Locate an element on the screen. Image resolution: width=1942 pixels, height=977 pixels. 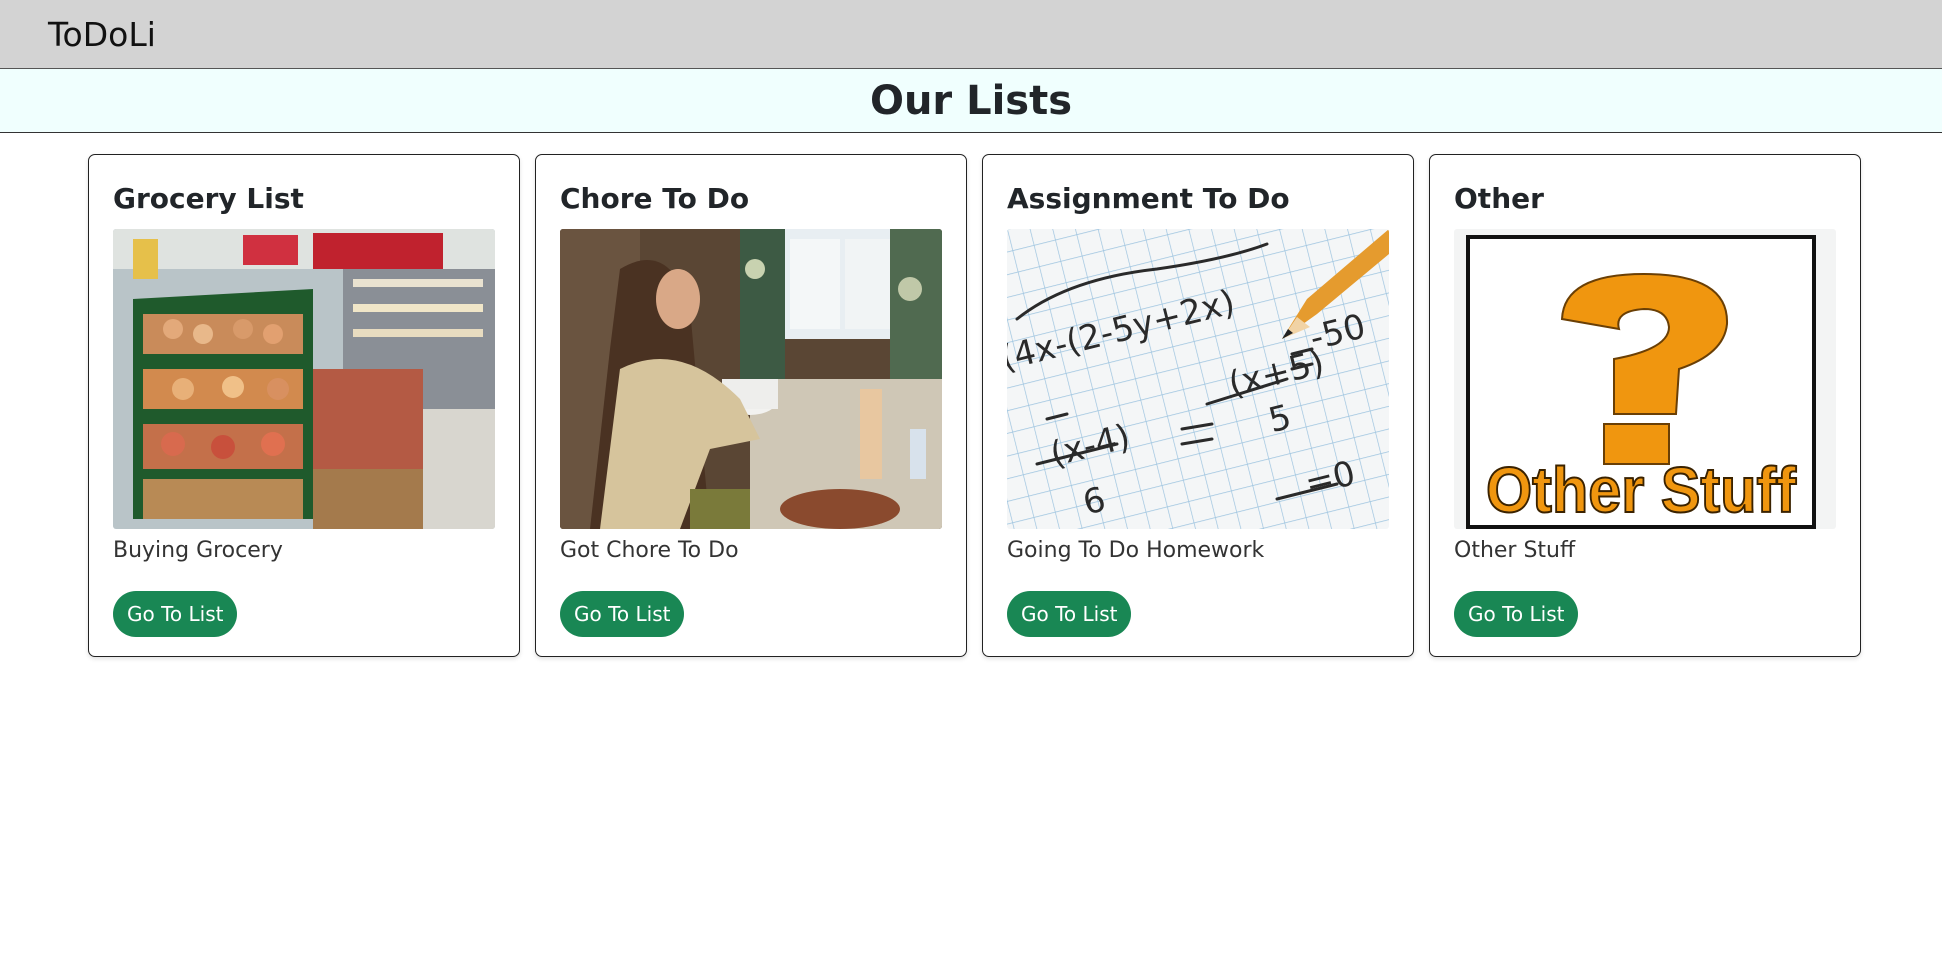
page-title: Our Lists is located at coordinates (971, 100).